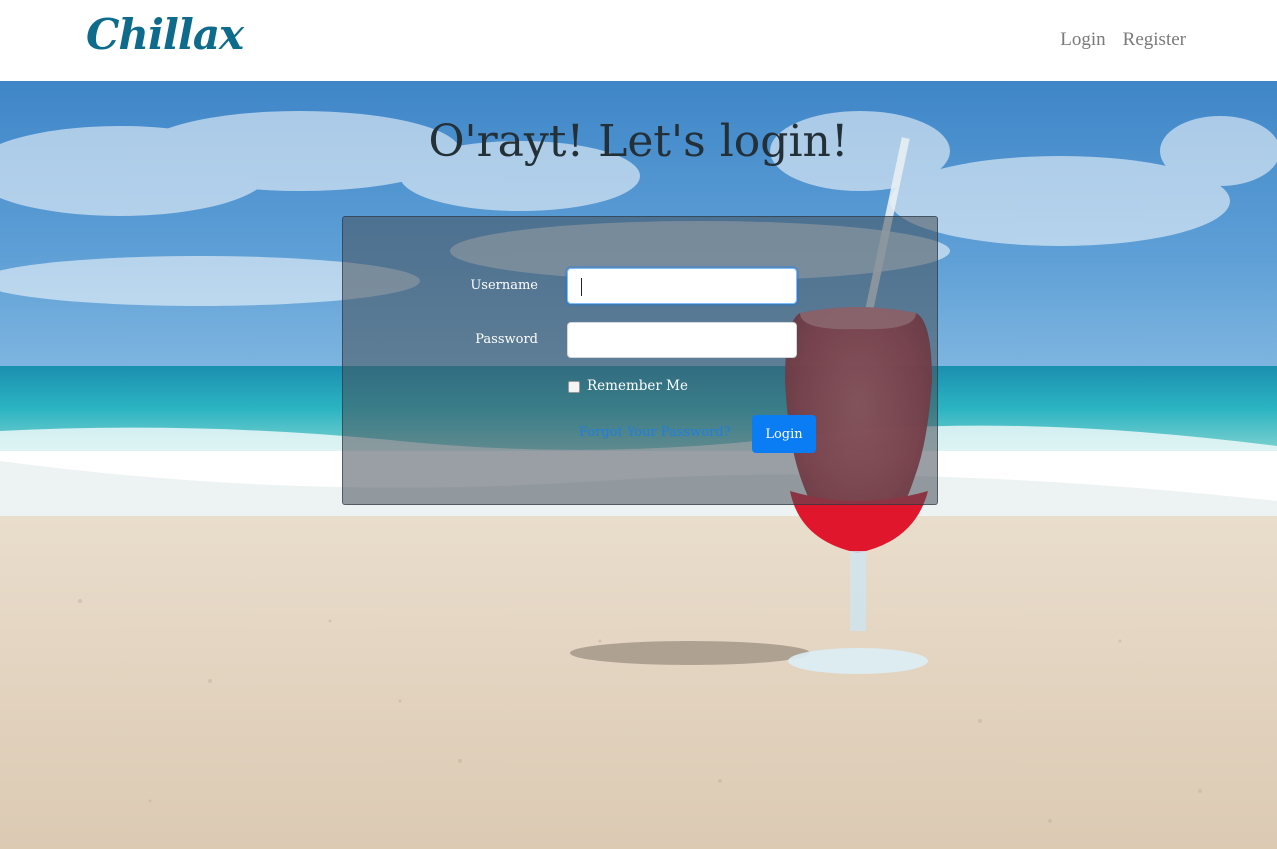 This screenshot has height=849, width=1277. Describe the element at coordinates (504, 285) in the screenshot. I see `username-label: Username` at that location.